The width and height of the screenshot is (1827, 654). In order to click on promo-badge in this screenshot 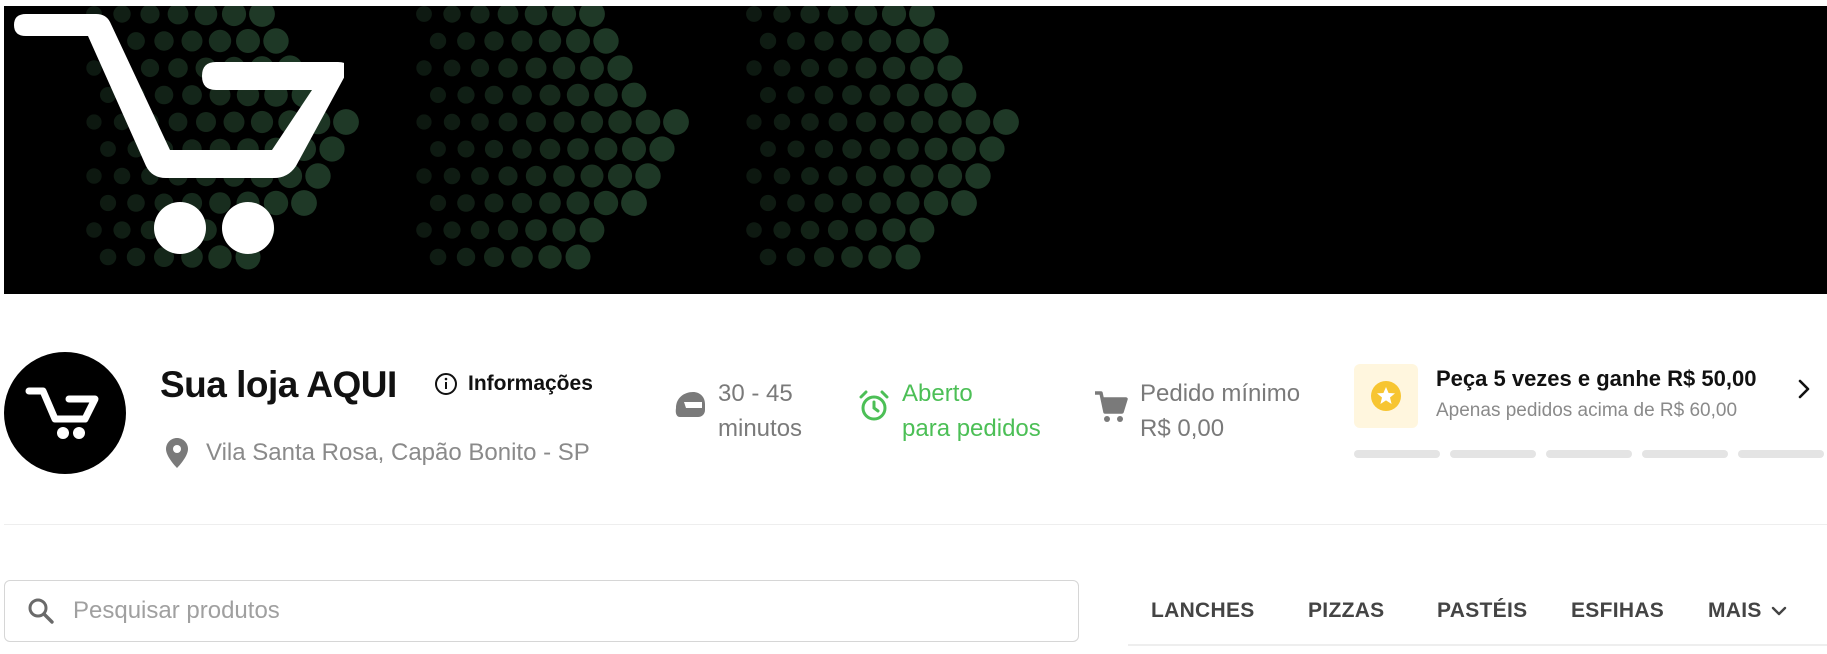, I will do `click(1386, 396)`.